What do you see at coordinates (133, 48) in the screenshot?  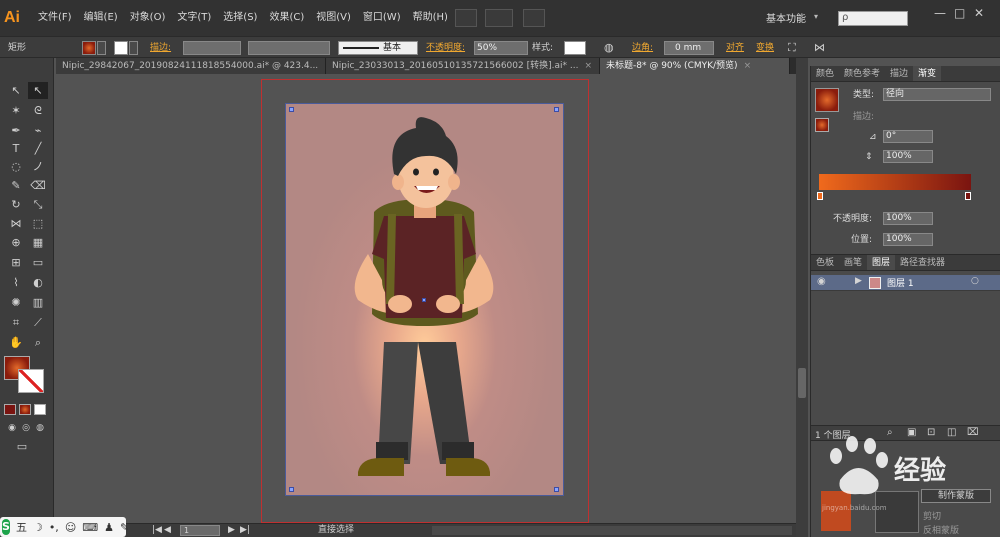 I see `stroke-dropdown` at bounding box center [133, 48].